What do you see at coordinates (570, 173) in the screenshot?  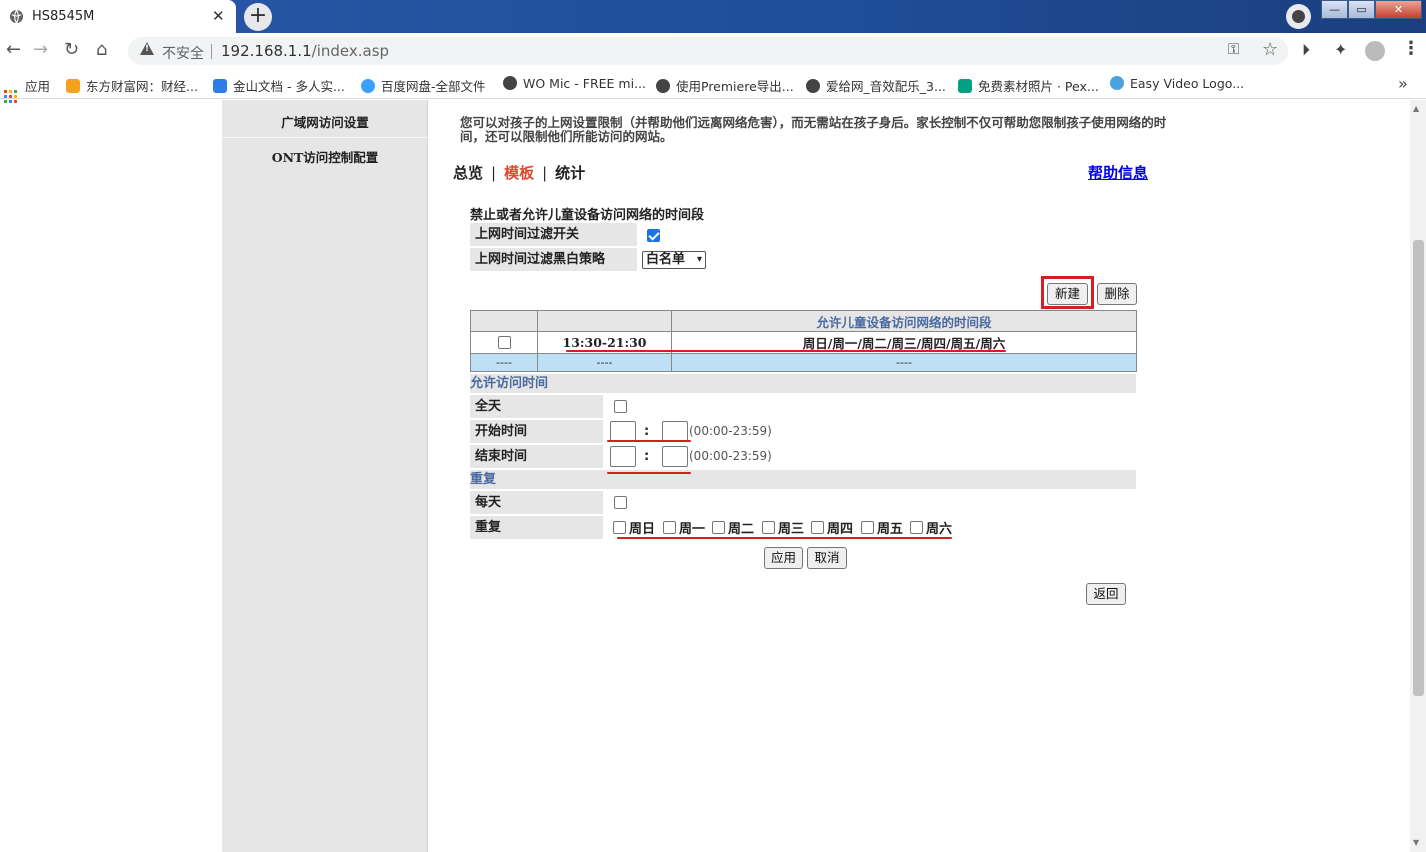 I see `tab-statistics: 统计` at bounding box center [570, 173].